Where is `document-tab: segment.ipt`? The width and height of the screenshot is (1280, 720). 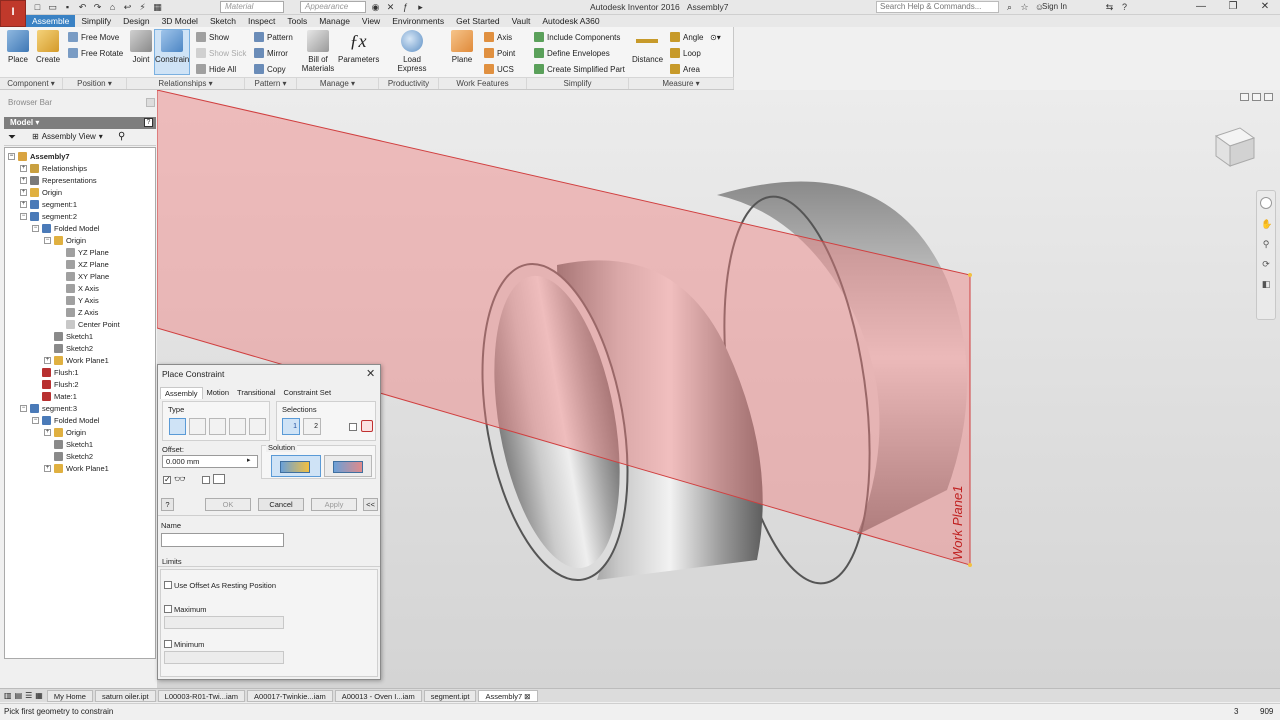
document-tab: segment.ipt is located at coordinates (450, 695).